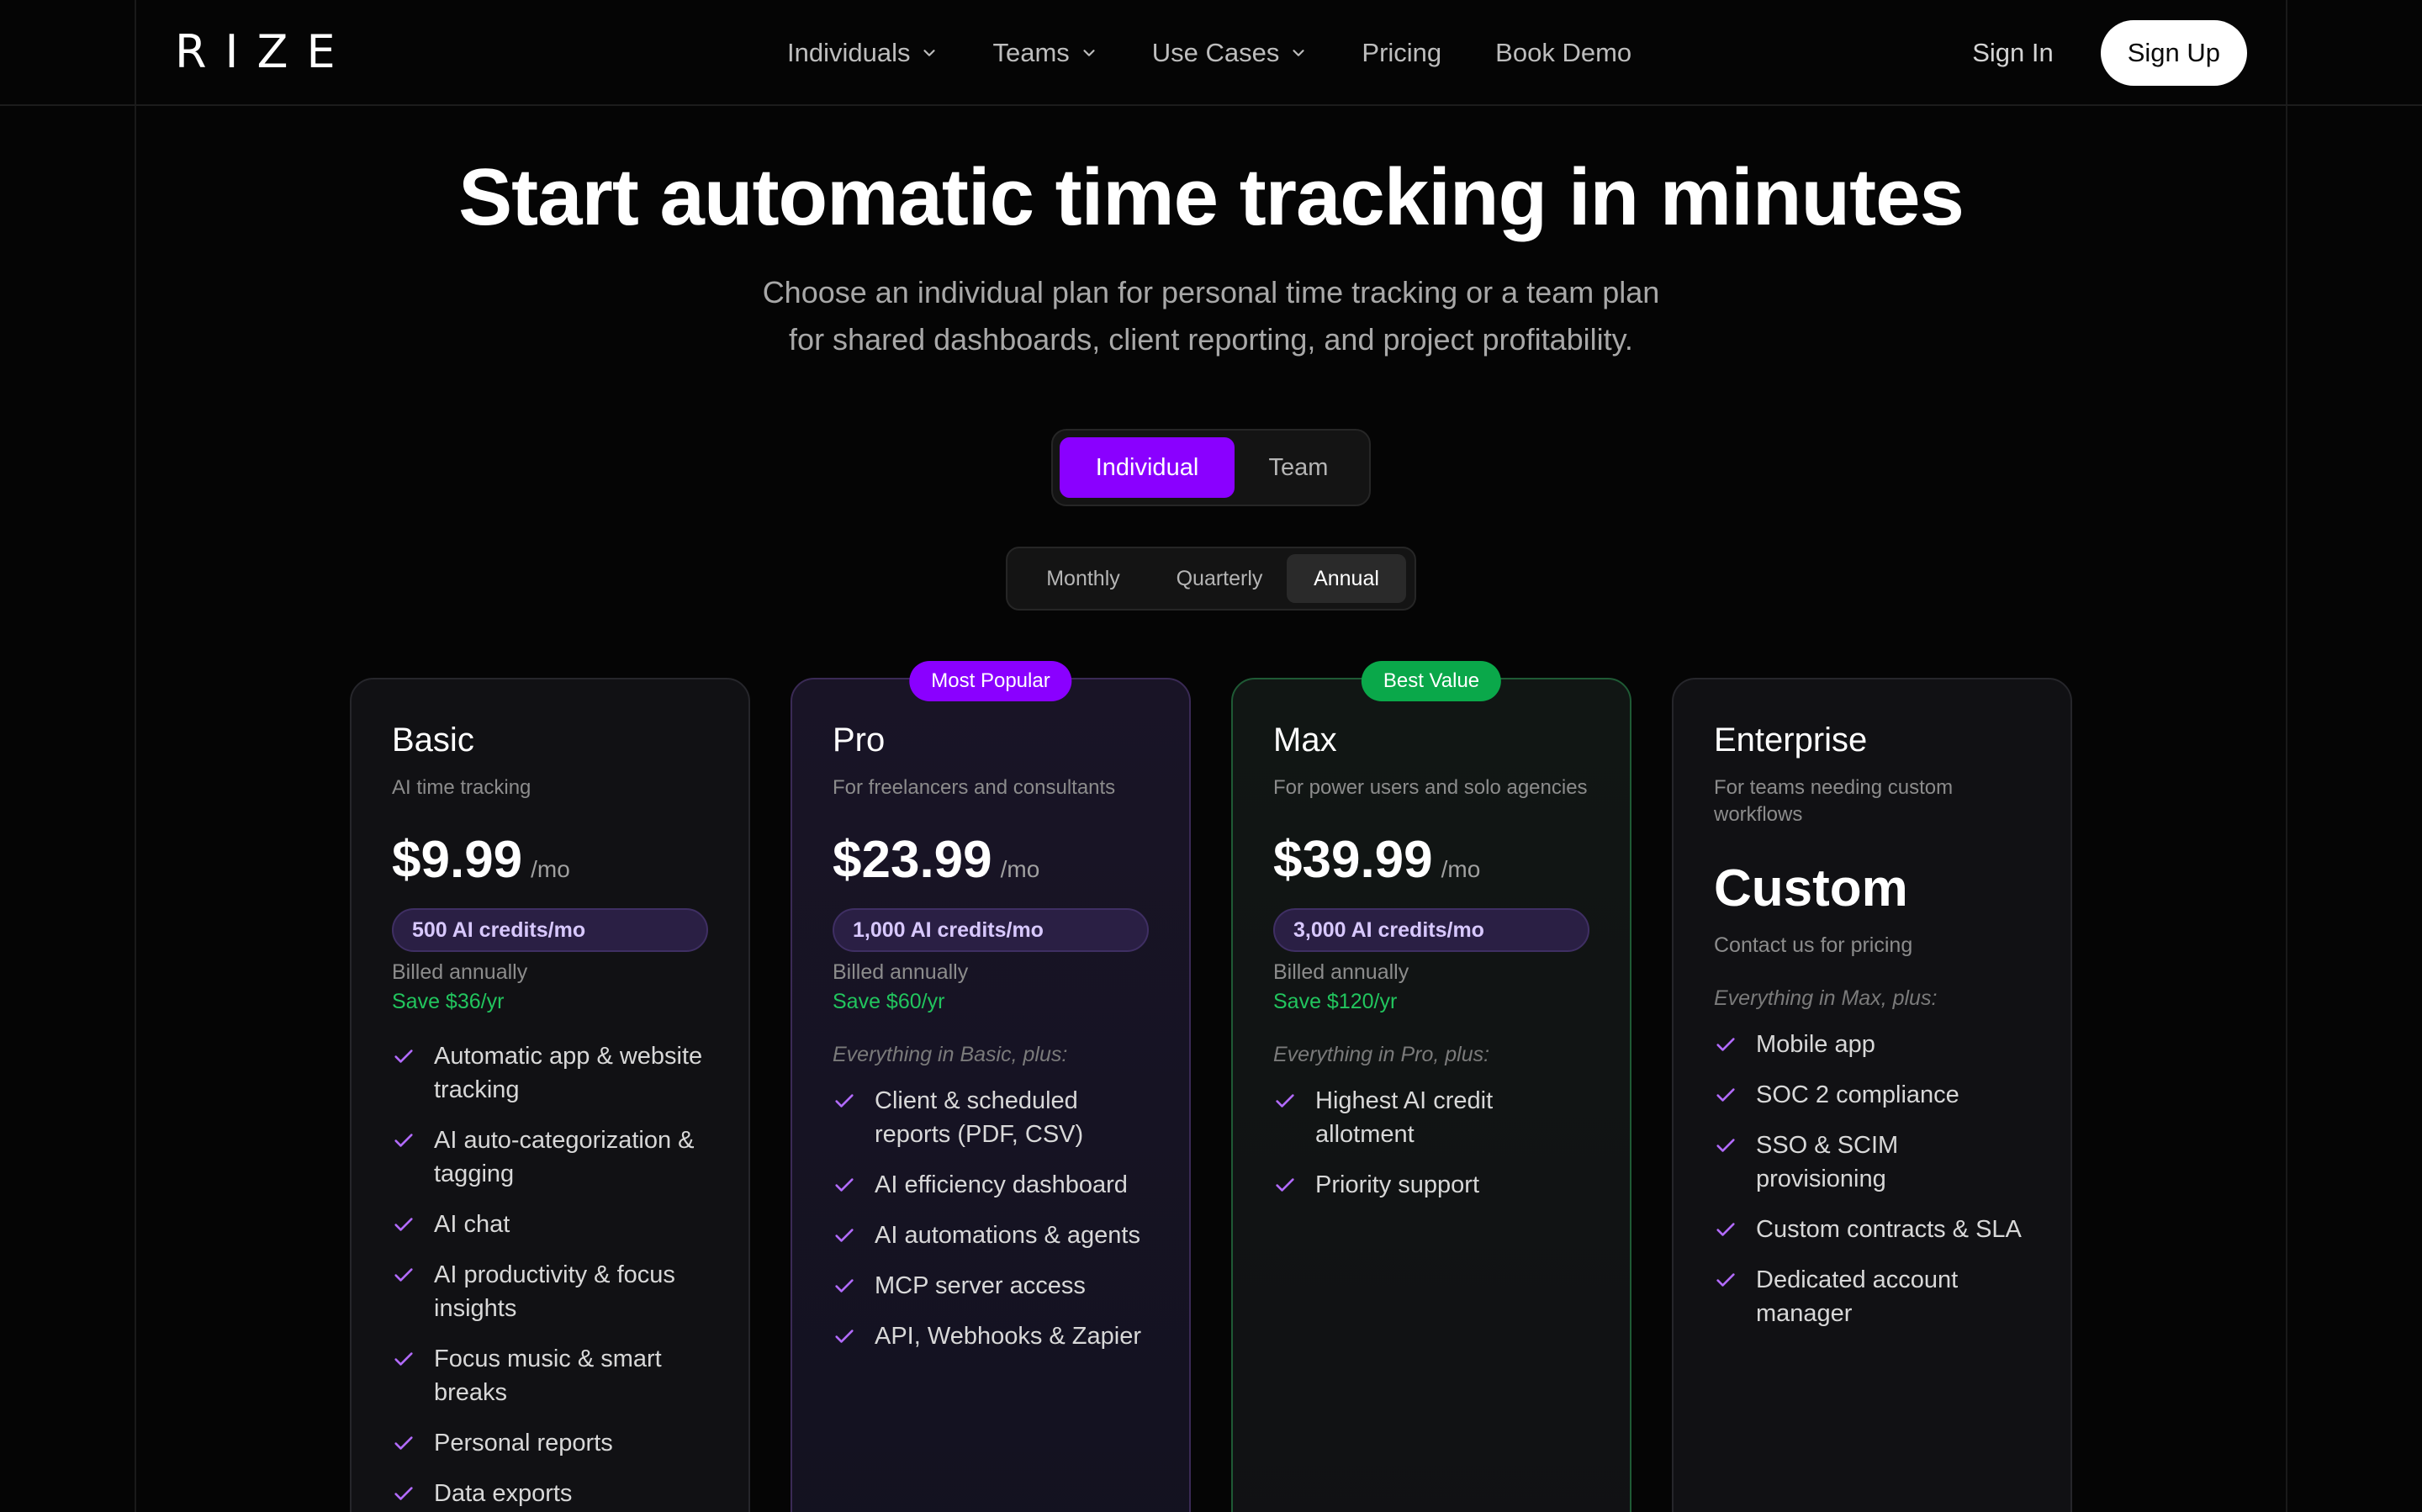 Image resolution: width=2422 pixels, height=1512 pixels. I want to click on feature-text: AI chat, so click(472, 1224).